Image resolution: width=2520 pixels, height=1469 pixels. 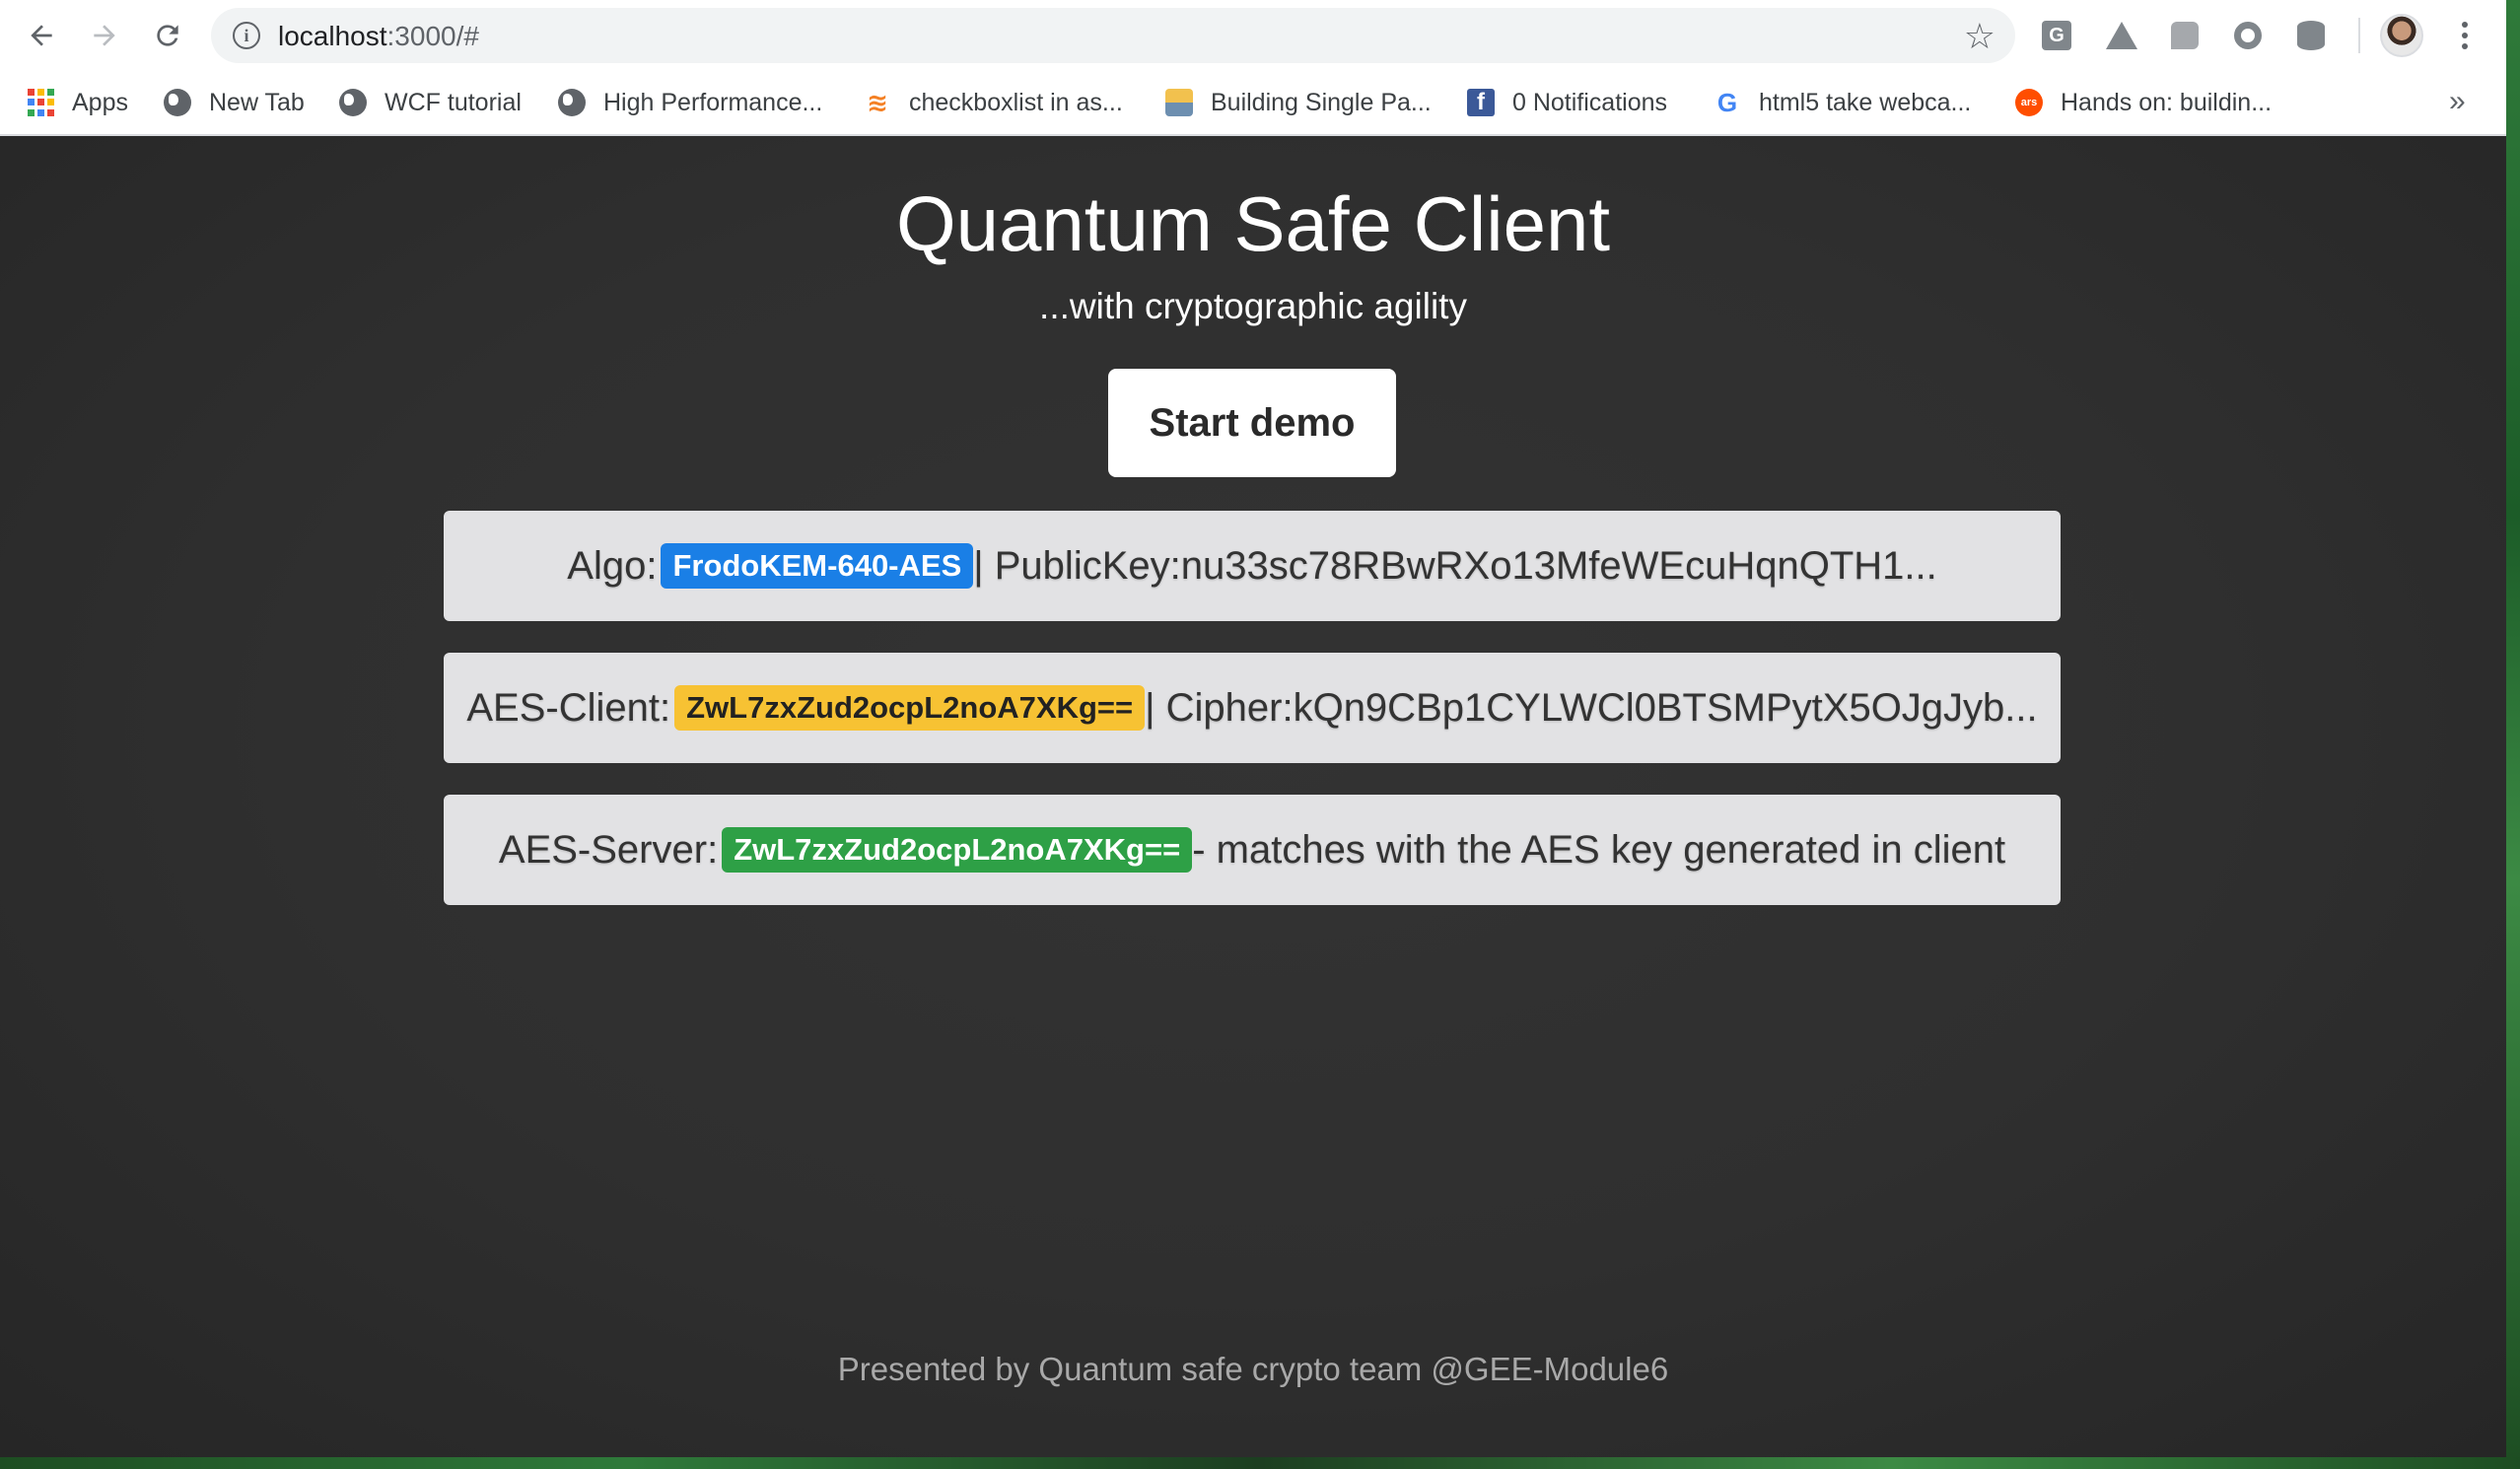 What do you see at coordinates (1253, 306) in the screenshot?
I see `page-subtitle: ...with cryptographic agility` at bounding box center [1253, 306].